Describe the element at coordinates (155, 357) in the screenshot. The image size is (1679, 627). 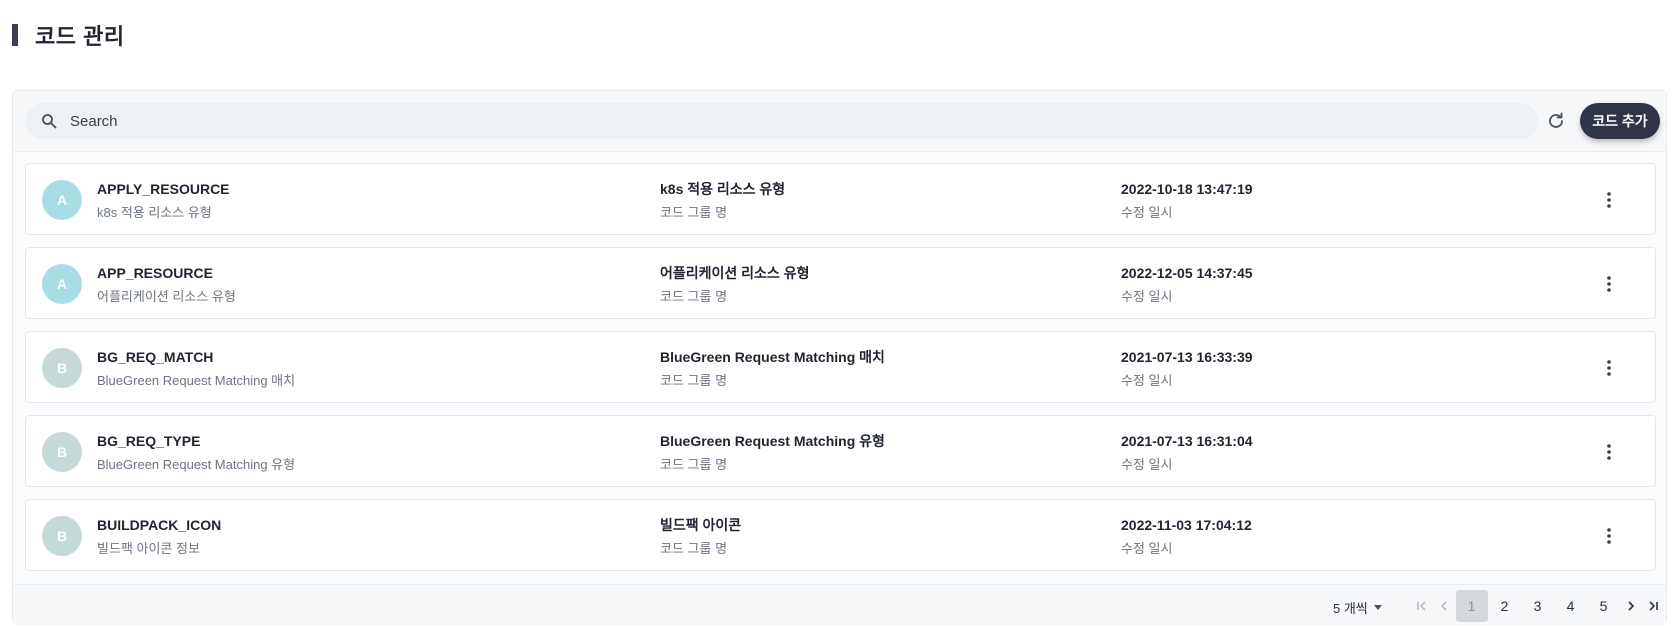
I see `code-name: BG_REQ_MATCH` at that location.